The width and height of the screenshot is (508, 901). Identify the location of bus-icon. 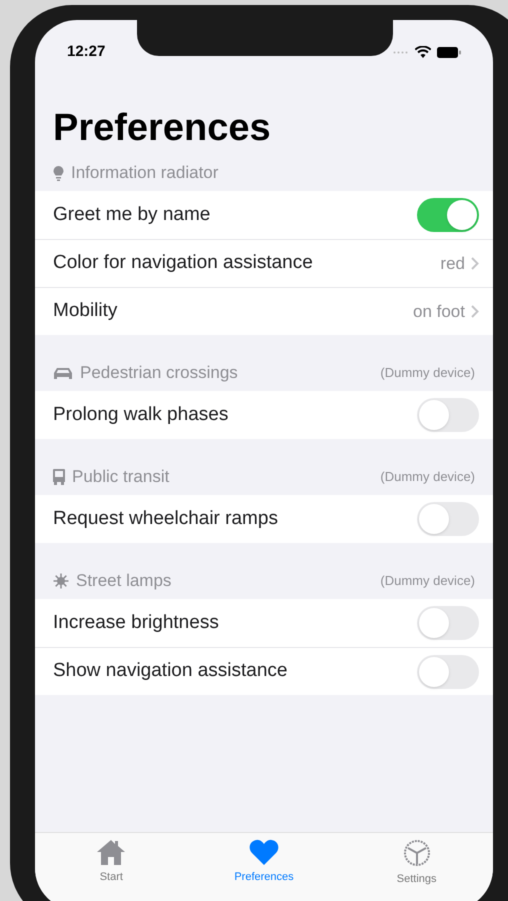
(59, 477).